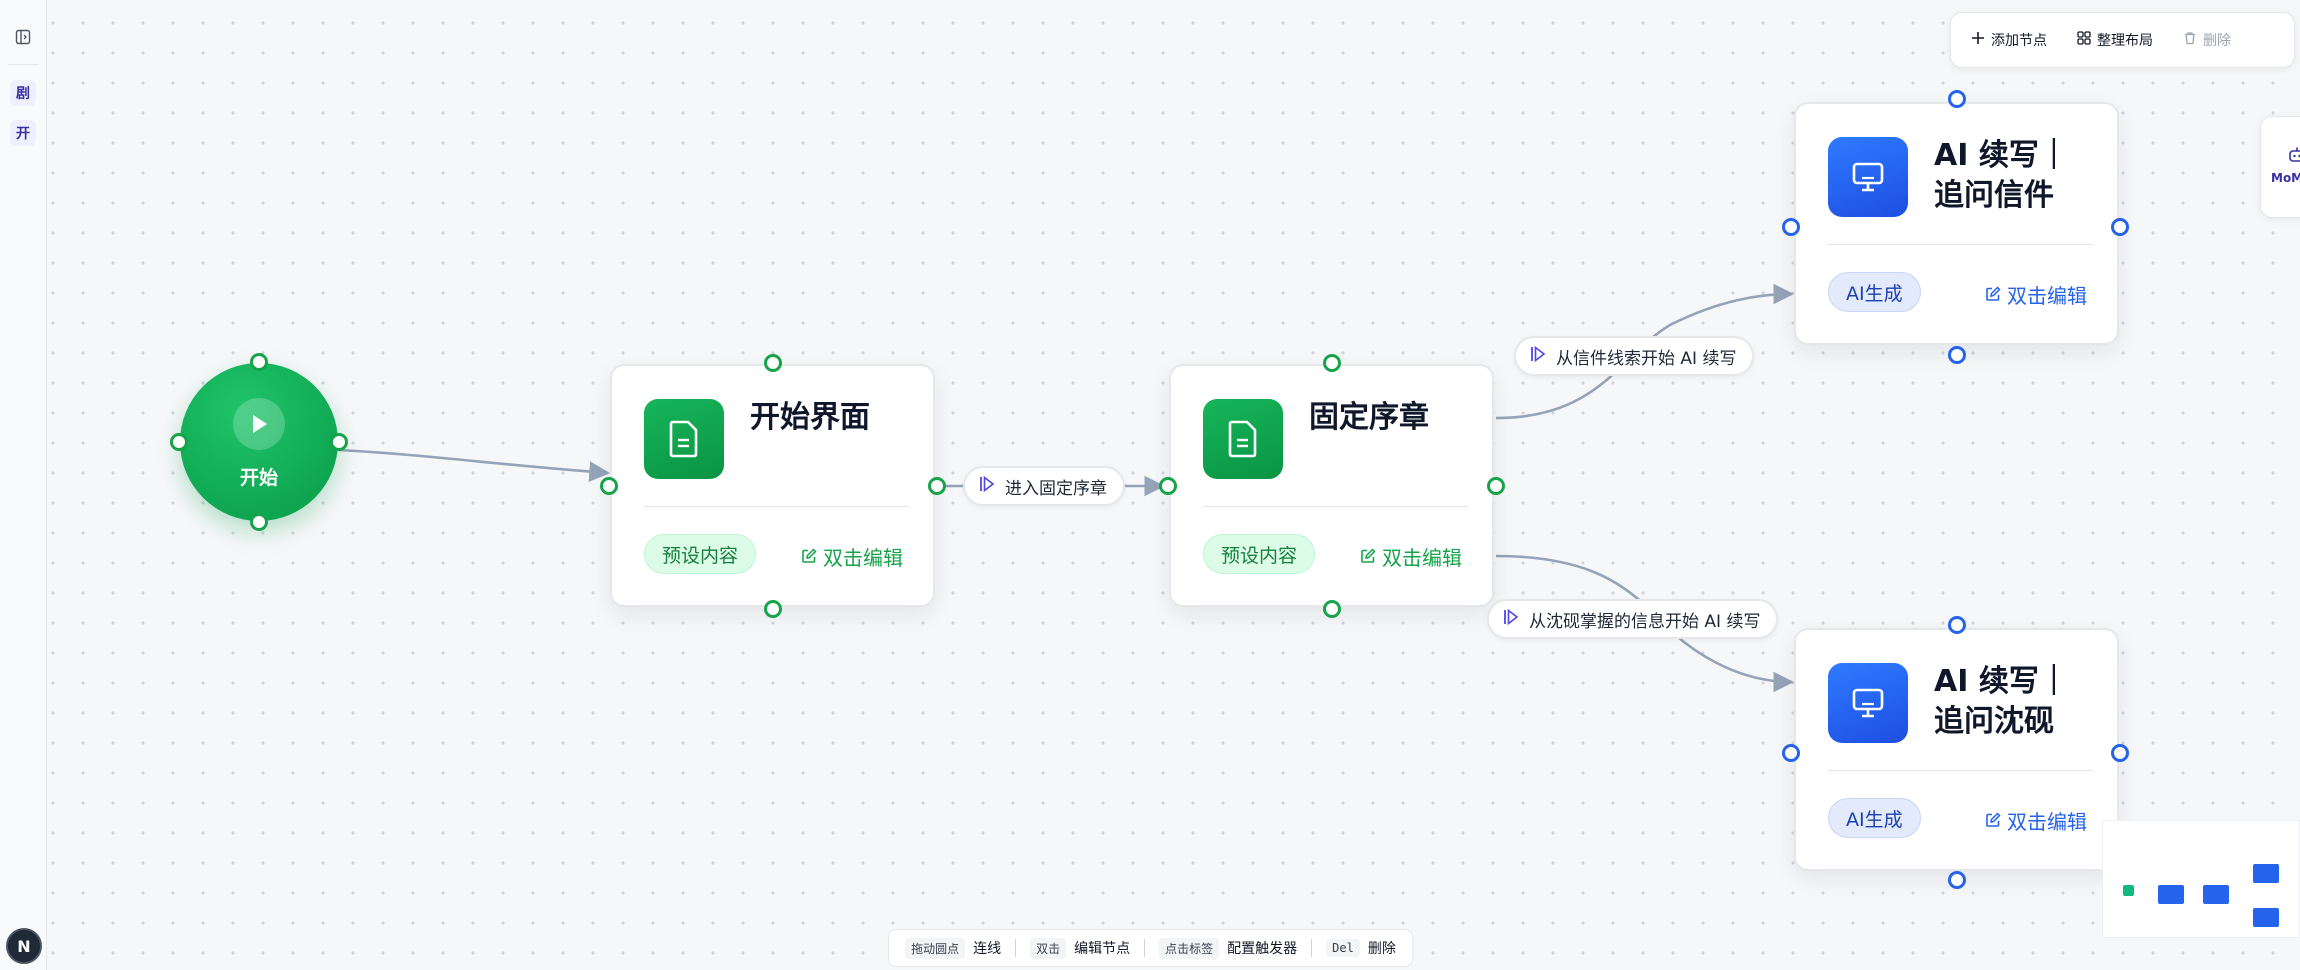 The height and width of the screenshot is (970, 2300). I want to click on assistant-side-card: MoMo, so click(2280, 167).